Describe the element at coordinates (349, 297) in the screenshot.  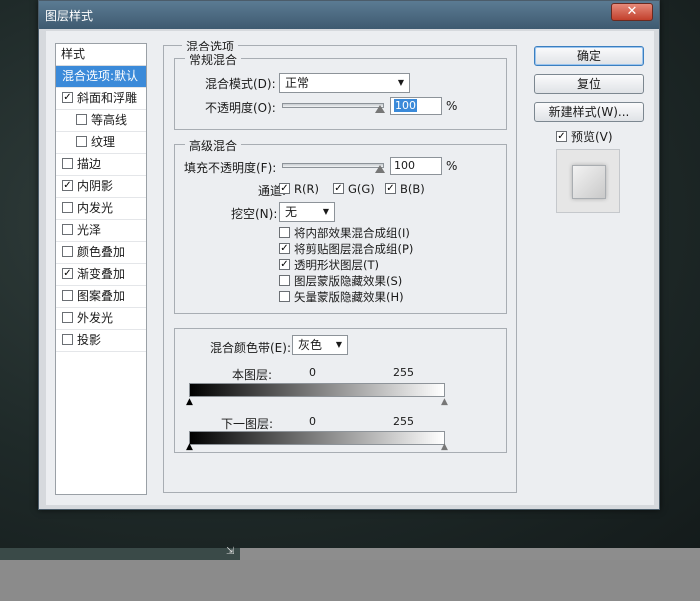
I see `advanced-option-label: 矢量蒙版隐藏效果(H)` at that location.